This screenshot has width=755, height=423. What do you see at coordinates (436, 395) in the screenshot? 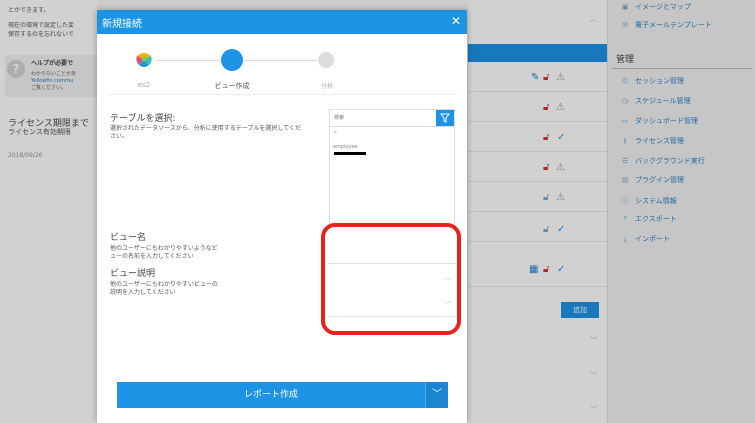
I see `chevron-down-icon: ﹀` at bounding box center [436, 395].